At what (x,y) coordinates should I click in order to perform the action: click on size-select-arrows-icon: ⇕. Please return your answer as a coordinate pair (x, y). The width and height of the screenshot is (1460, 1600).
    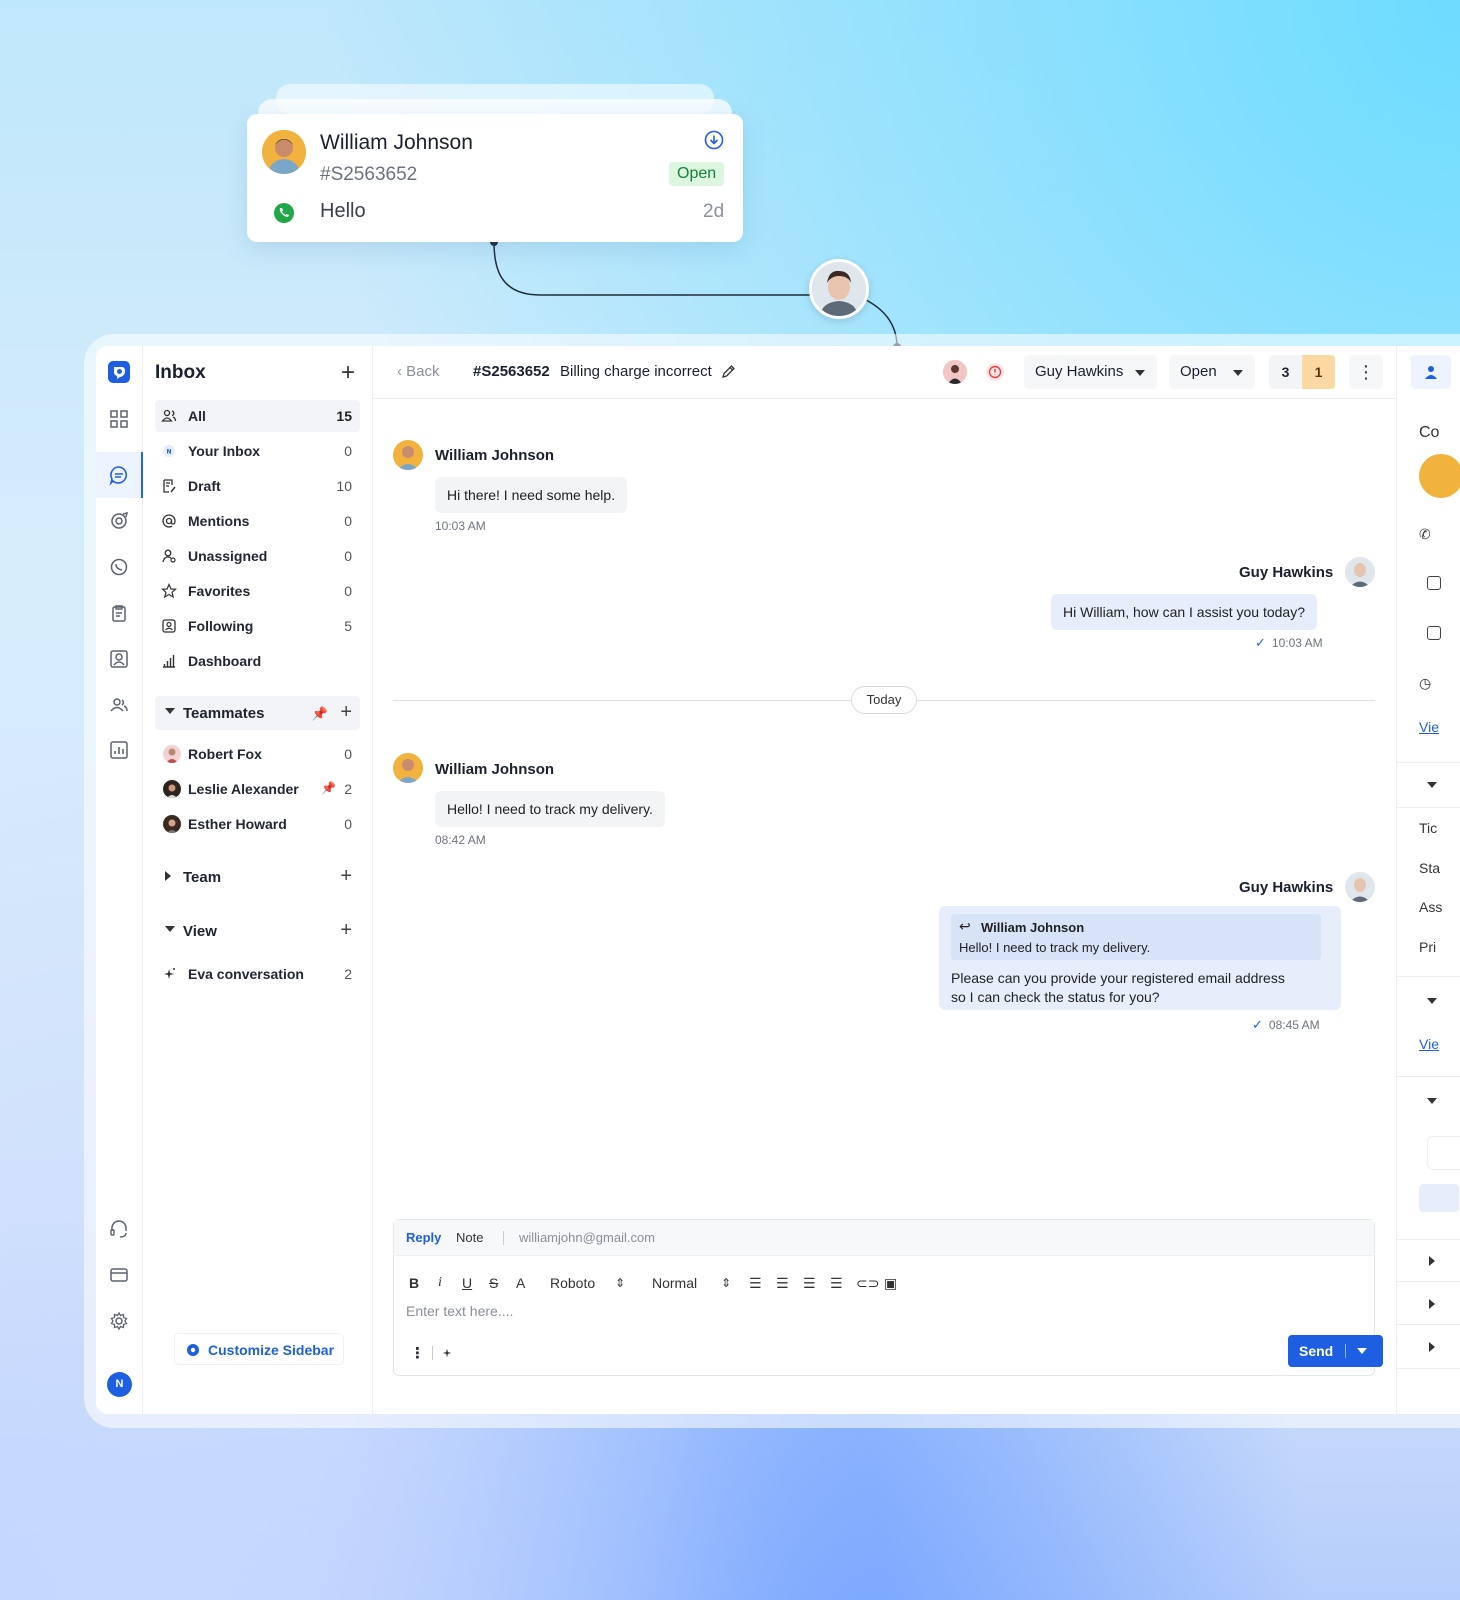
    Looking at the image, I should click on (726, 1283).